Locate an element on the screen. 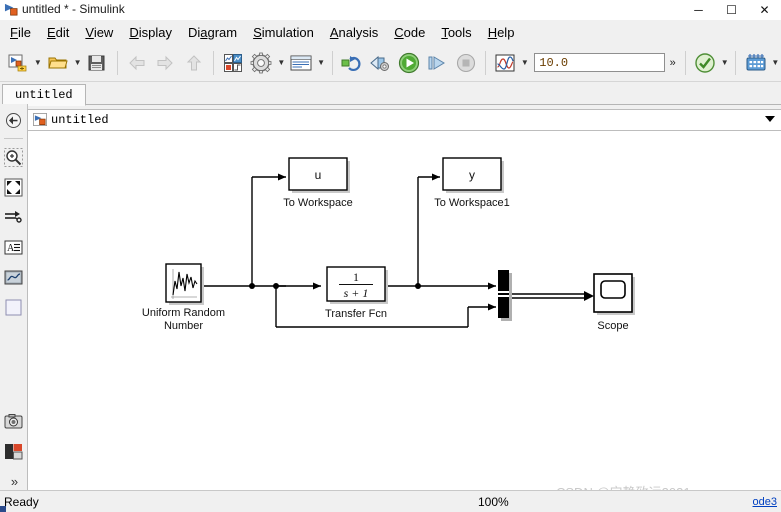  step-forward-button is located at coordinates (437, 63).